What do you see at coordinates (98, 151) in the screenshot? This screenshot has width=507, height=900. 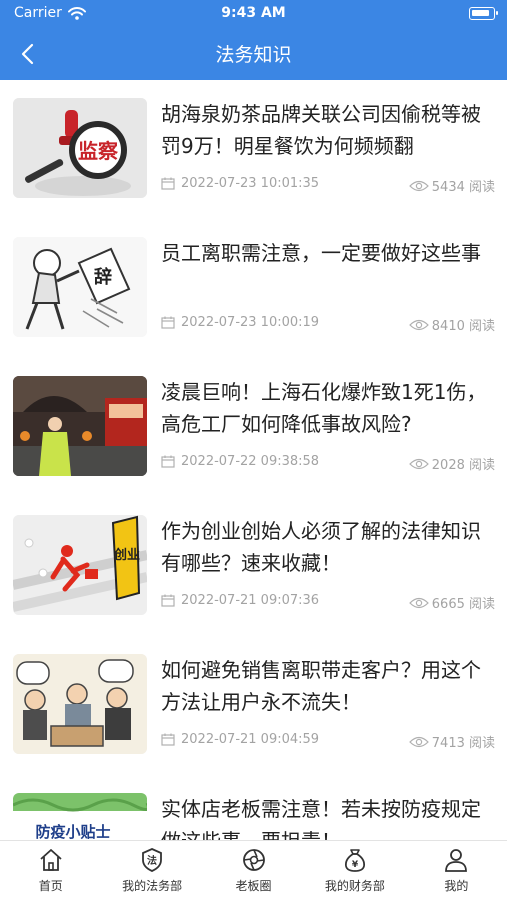 I see `thumbnail-caption: 监察` at bounding box center [98, 151].